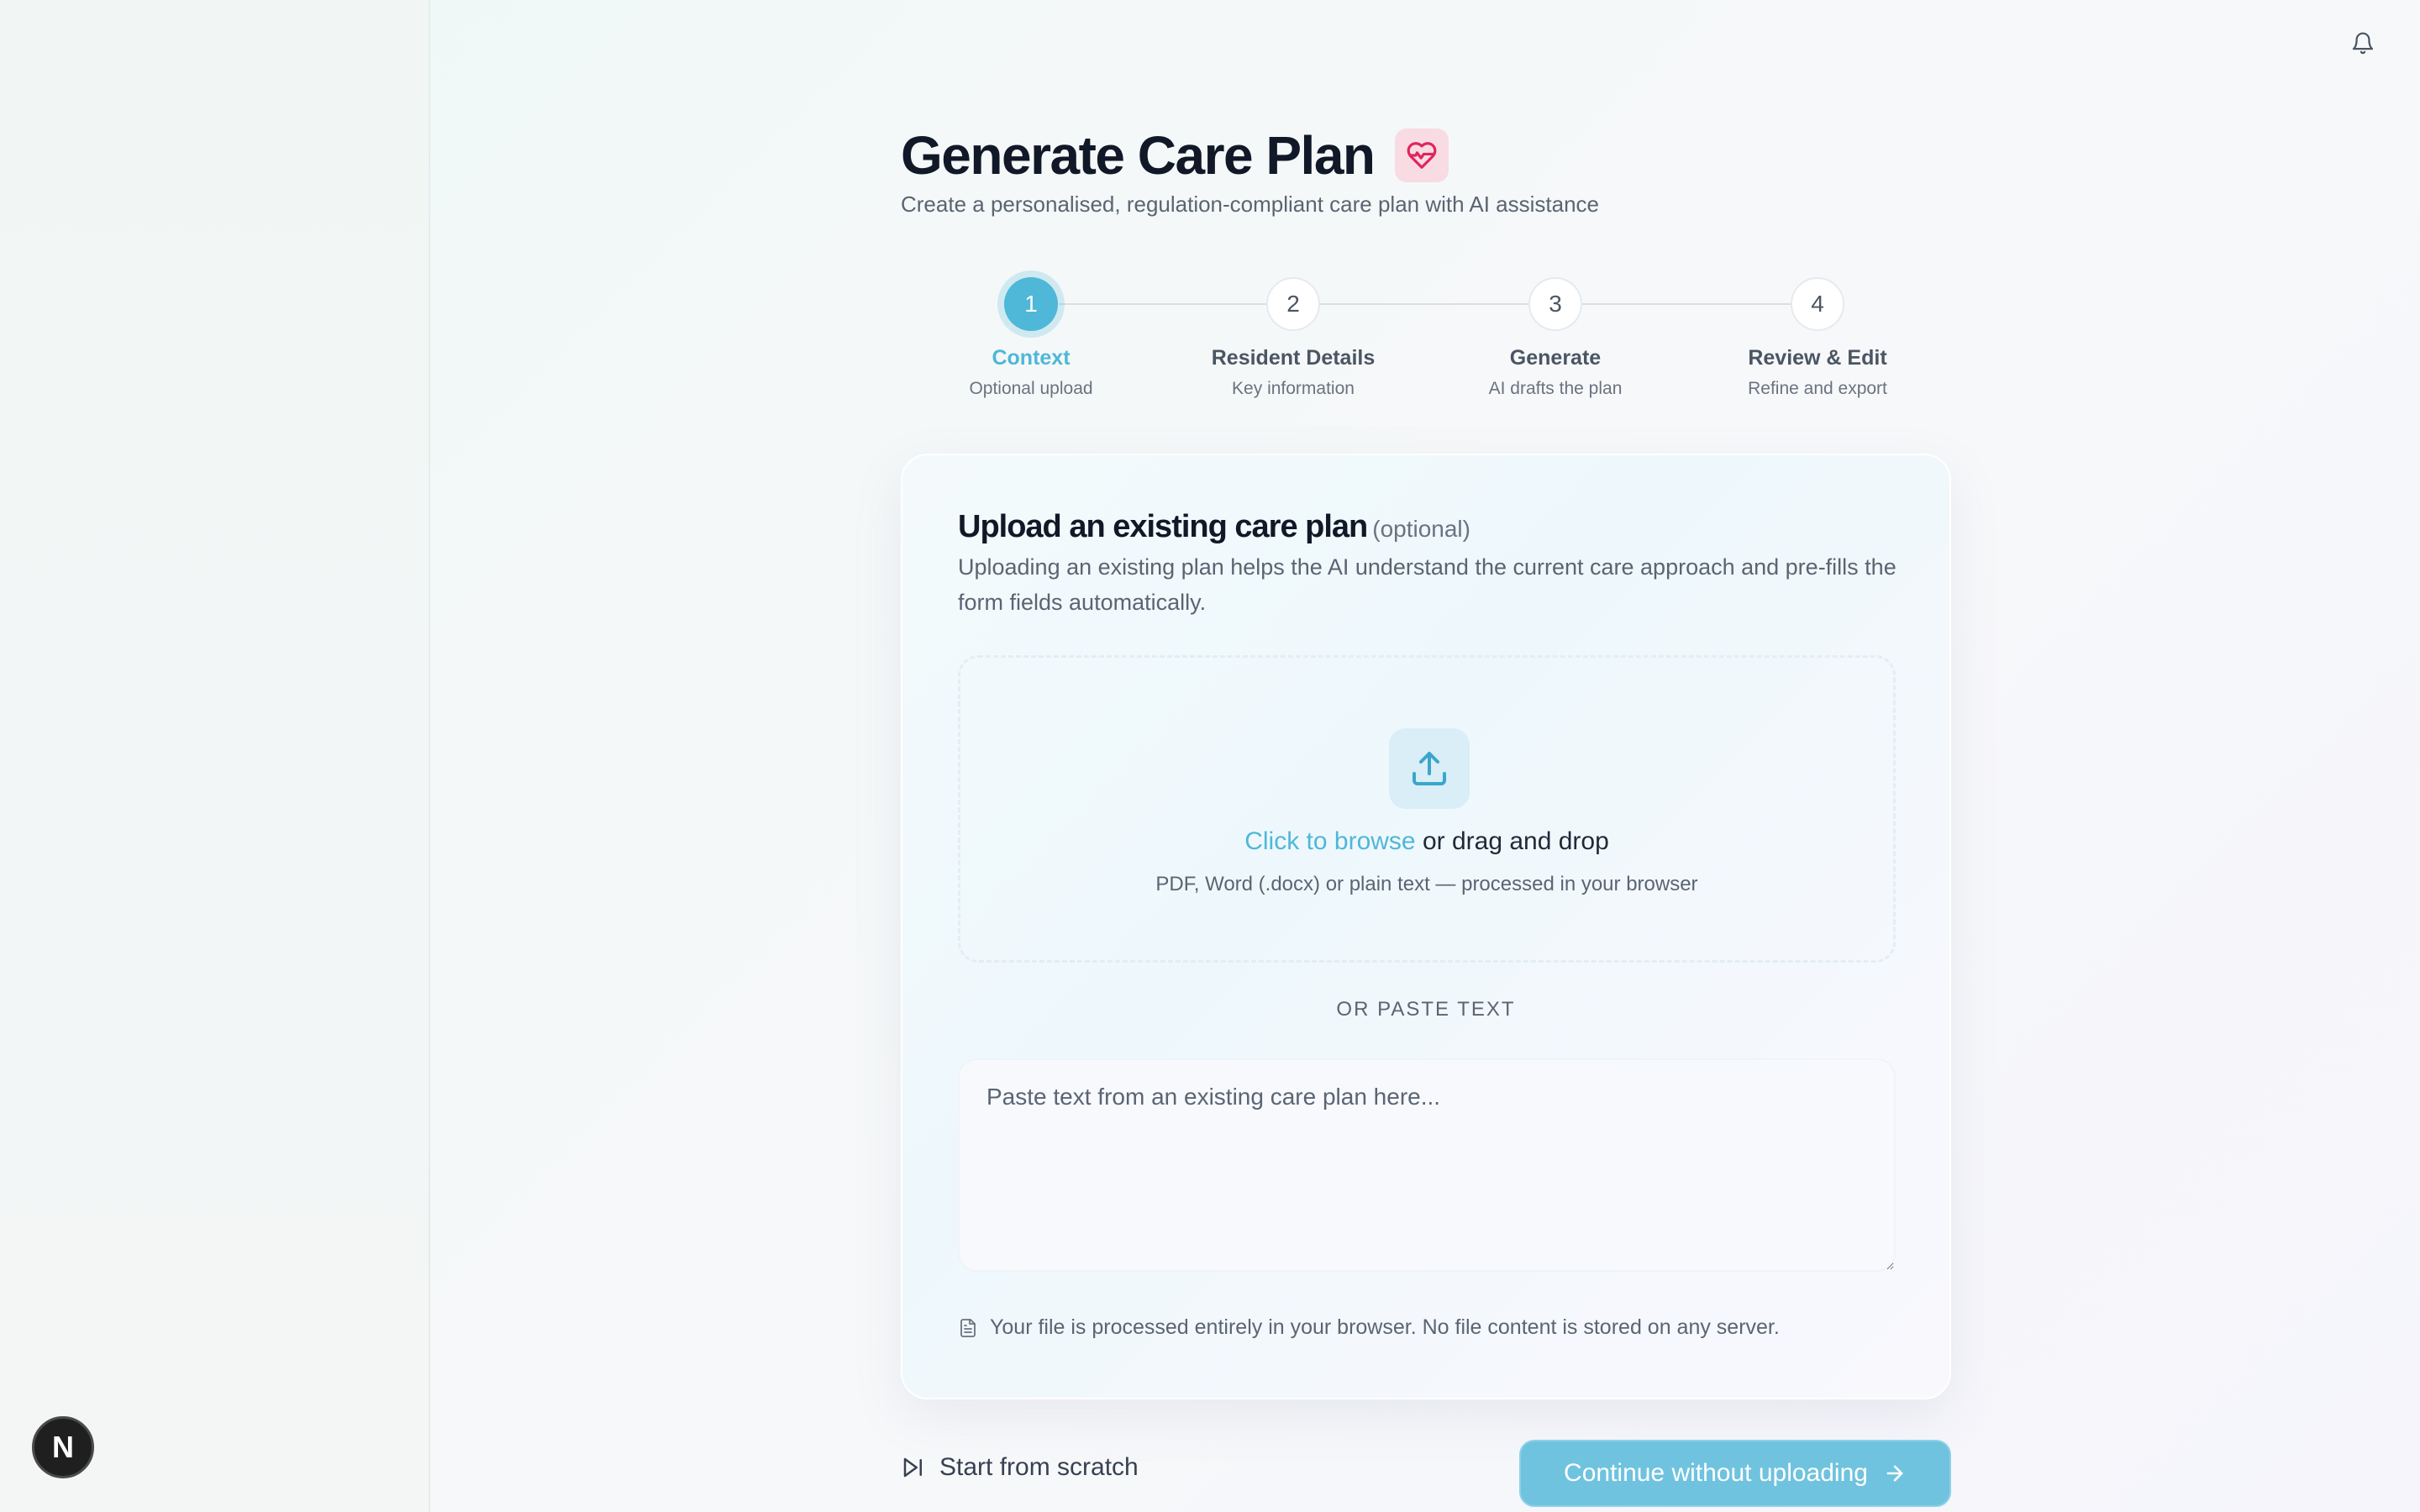 The height and width of the screenshot is (1512, 2420). I want to click on step-review-edit: 4 Review & Edit Refine and export, so click(1817, 336).